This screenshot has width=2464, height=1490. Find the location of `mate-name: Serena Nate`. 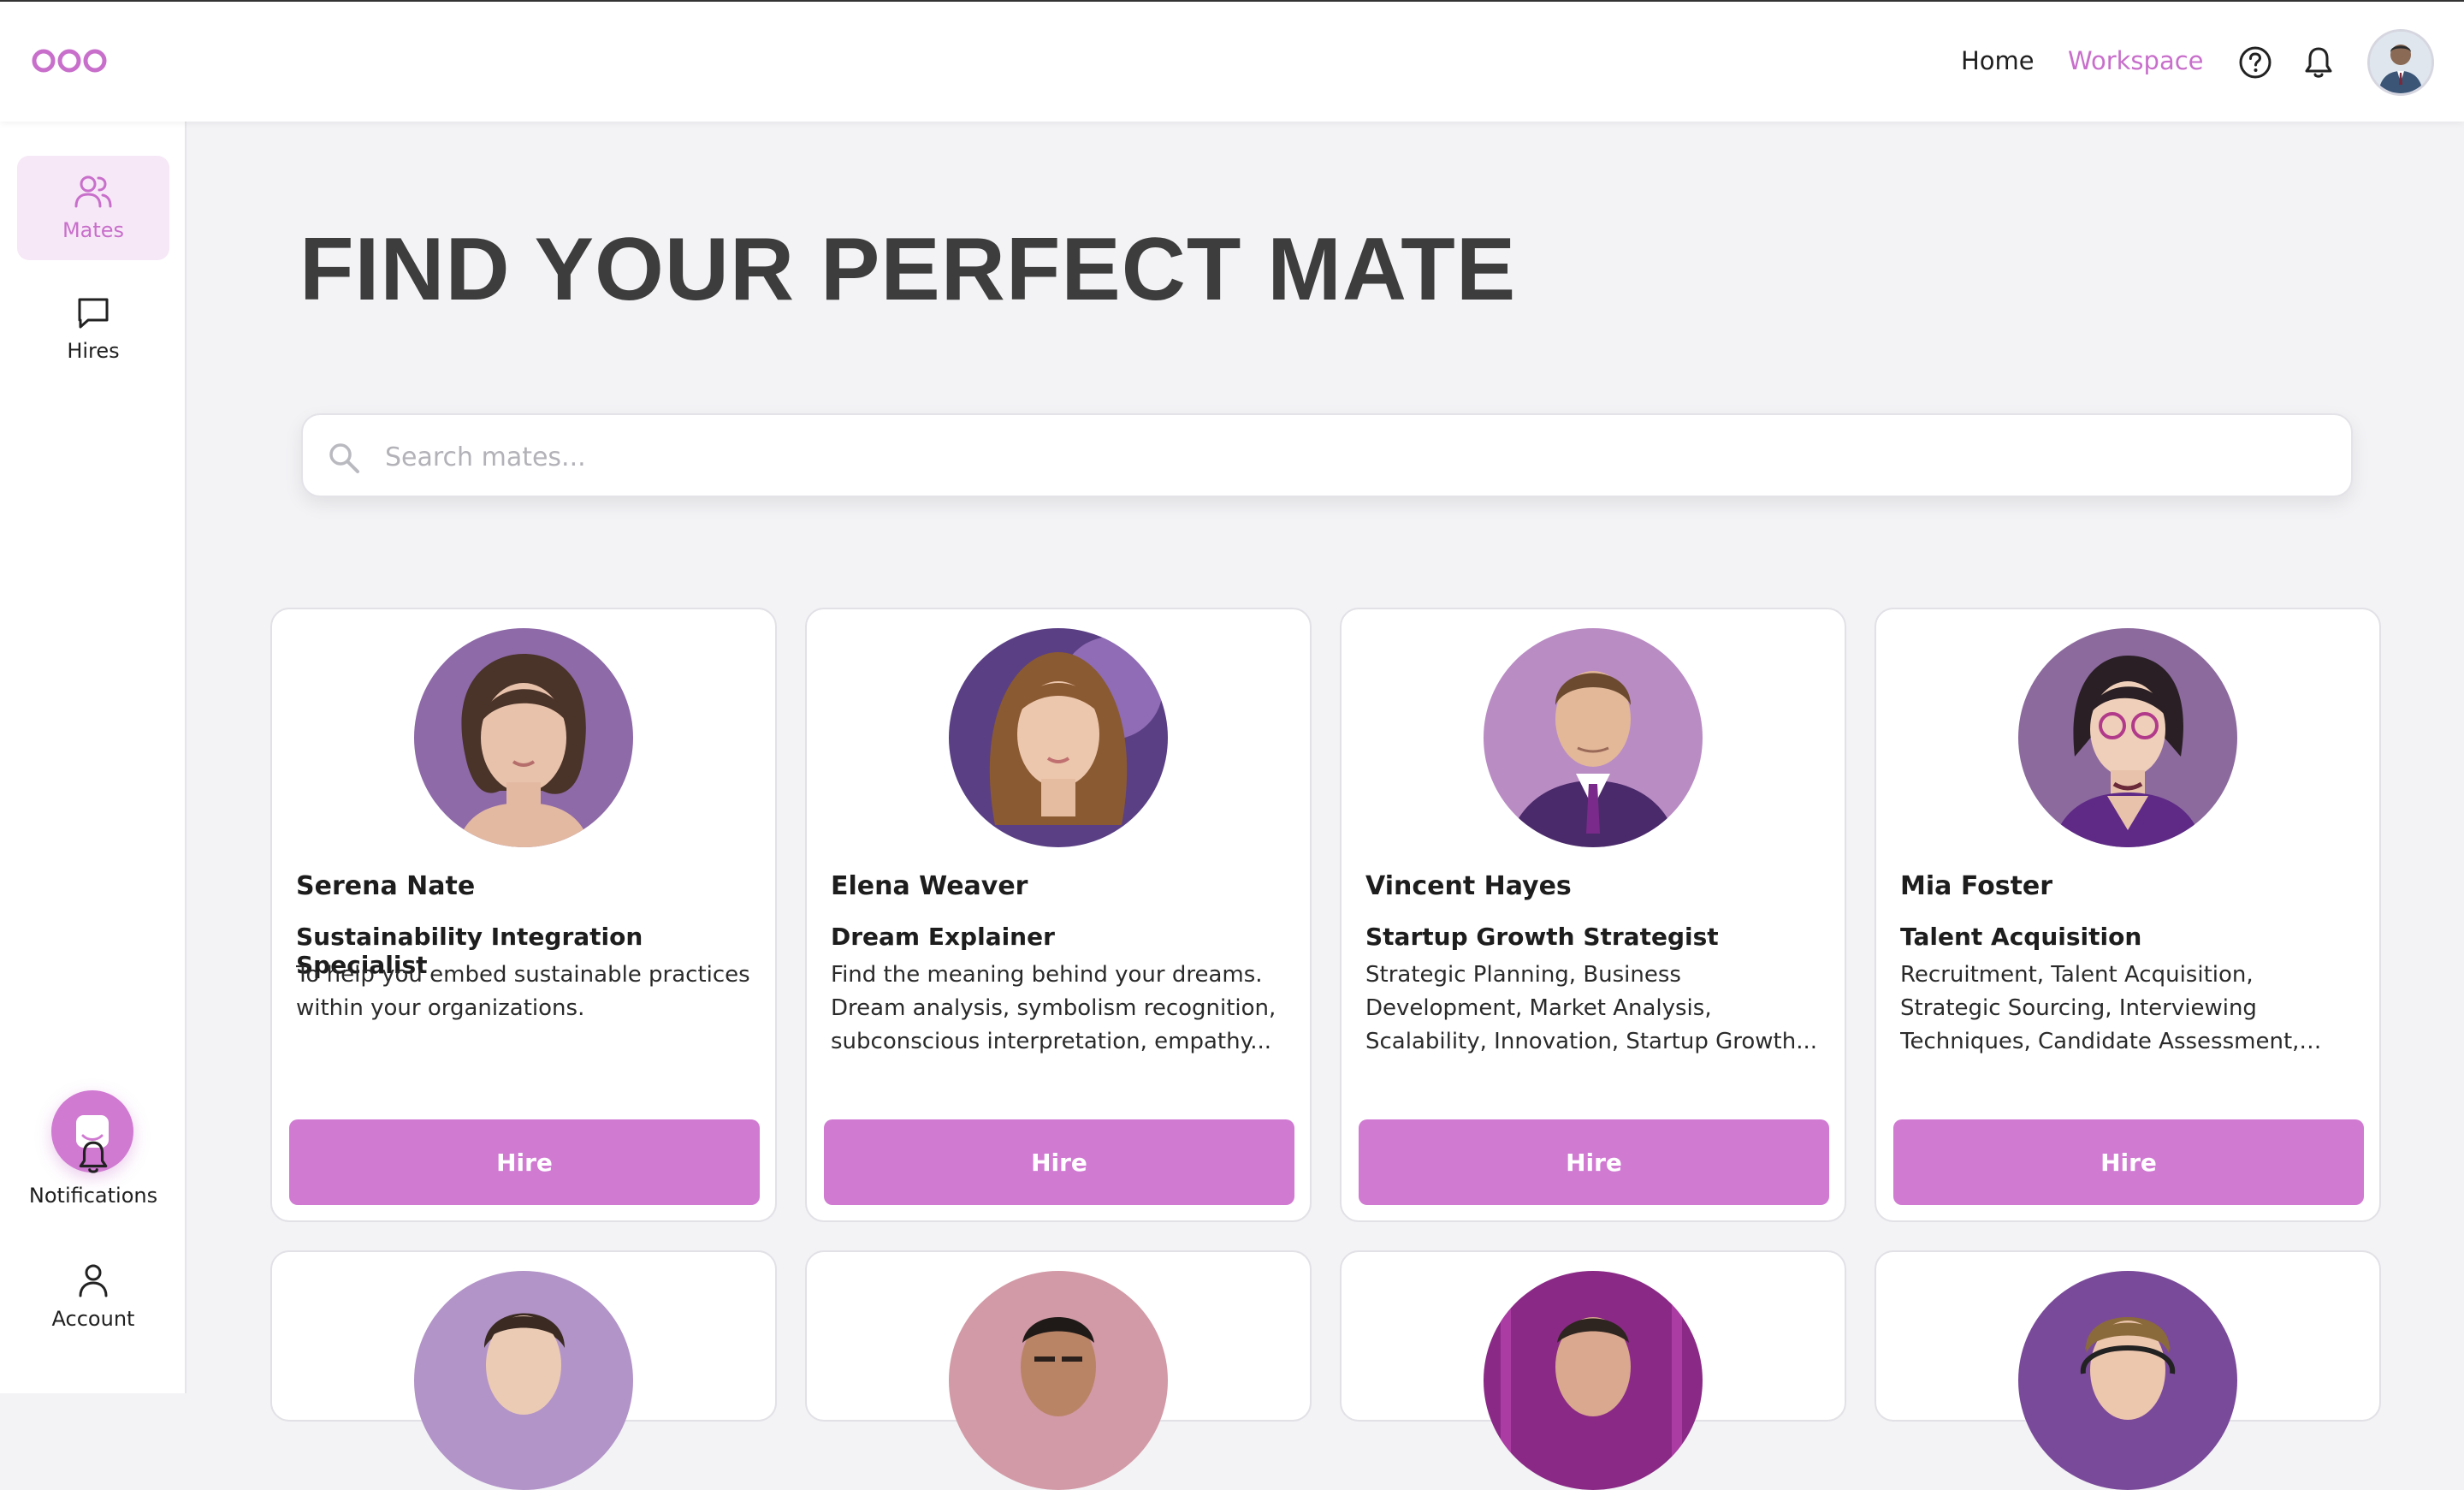

mate-name: Serena Nate is located at coordinates (386, 886).